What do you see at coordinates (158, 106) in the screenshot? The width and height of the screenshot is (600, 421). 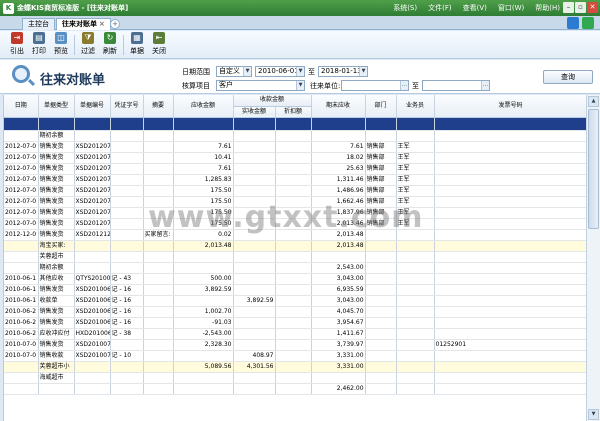 I see `col-summary: 摘要` at bounding box center [158, 106].